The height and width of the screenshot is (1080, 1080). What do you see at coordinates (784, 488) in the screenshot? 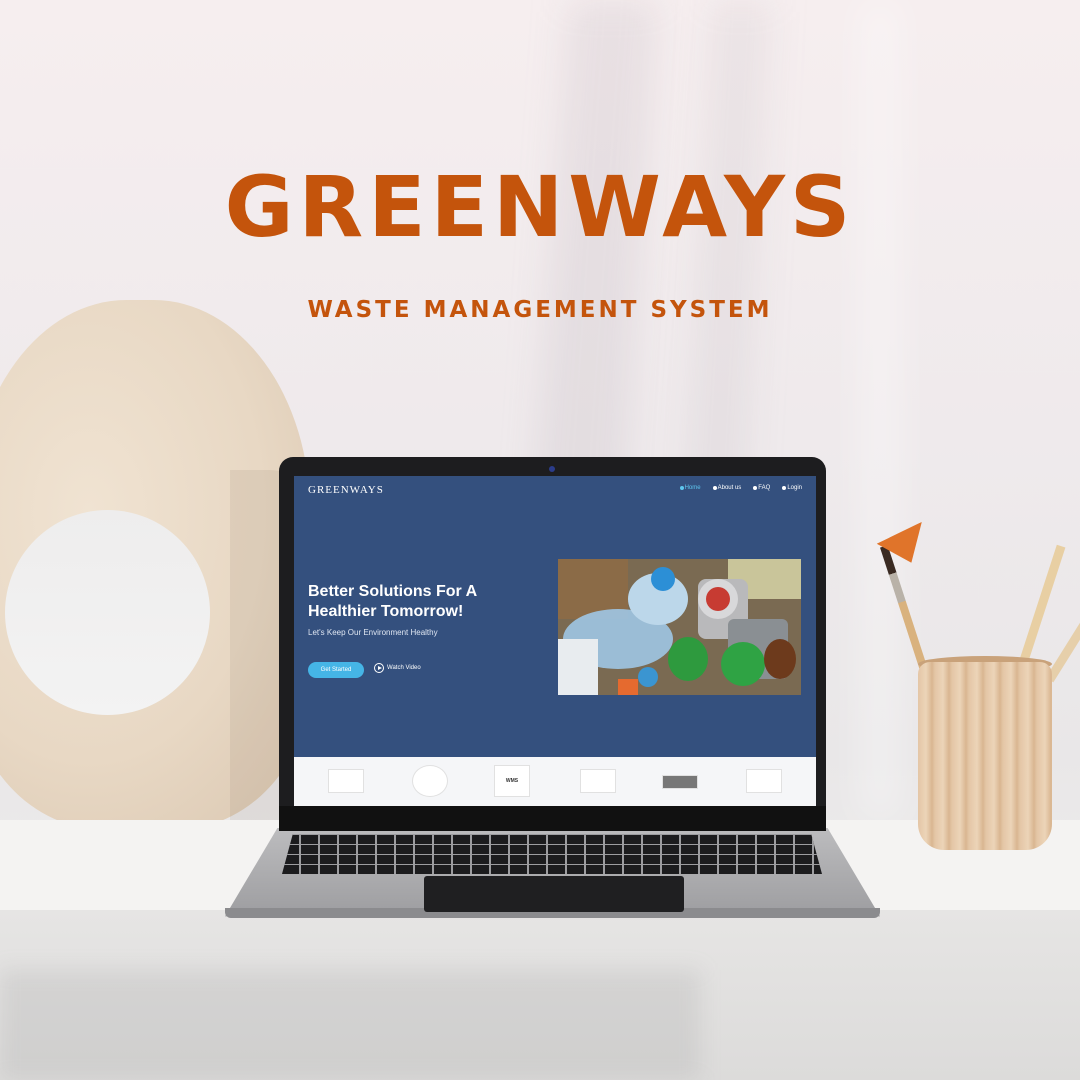
I see `login-icon` at bounding box center [784, 488].